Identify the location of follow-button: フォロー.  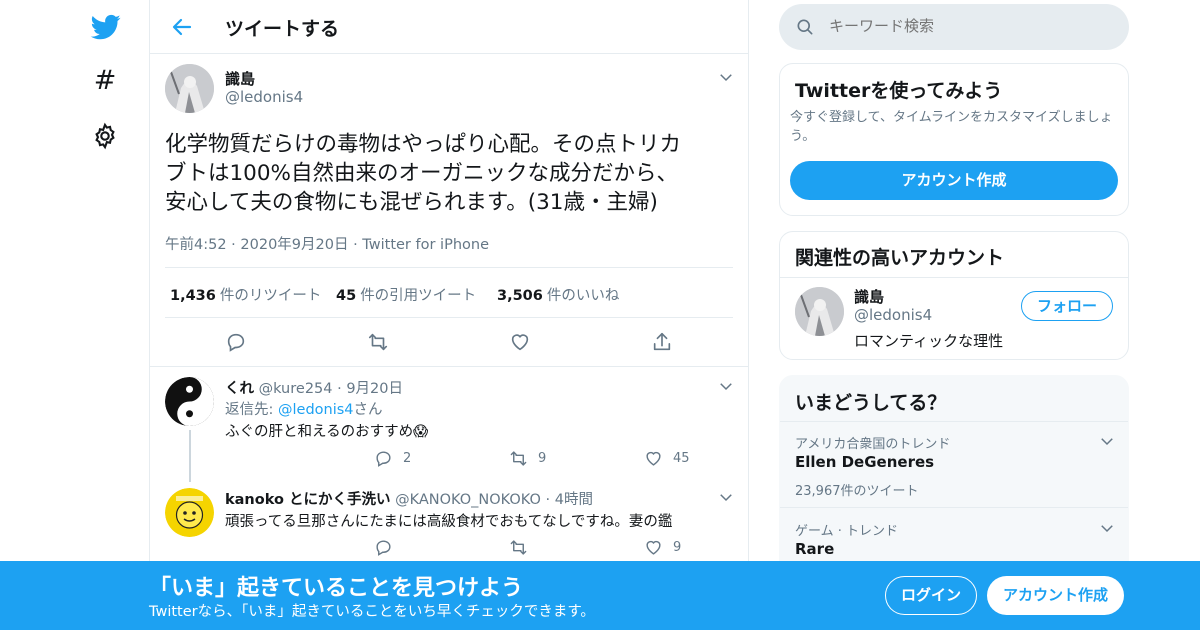
(1067, 306).